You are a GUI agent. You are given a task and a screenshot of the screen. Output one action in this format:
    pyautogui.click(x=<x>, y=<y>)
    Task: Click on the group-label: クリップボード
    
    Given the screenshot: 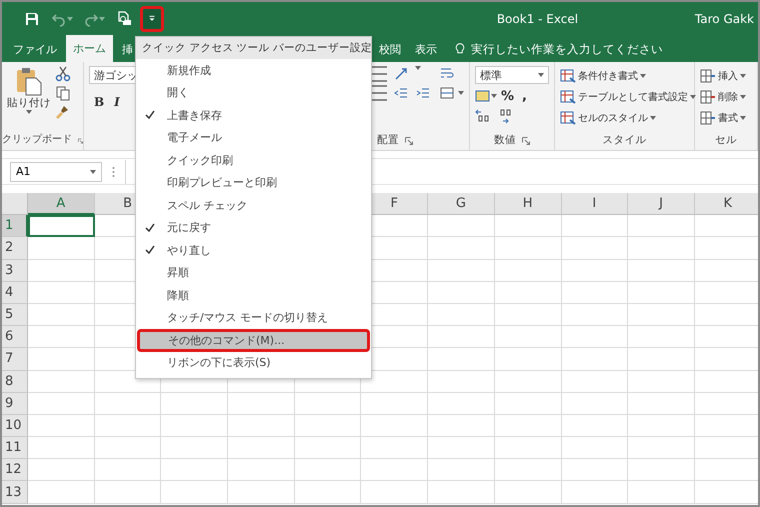 What is the action you would take?
    pyautogui.click(x=37, y=139)
    